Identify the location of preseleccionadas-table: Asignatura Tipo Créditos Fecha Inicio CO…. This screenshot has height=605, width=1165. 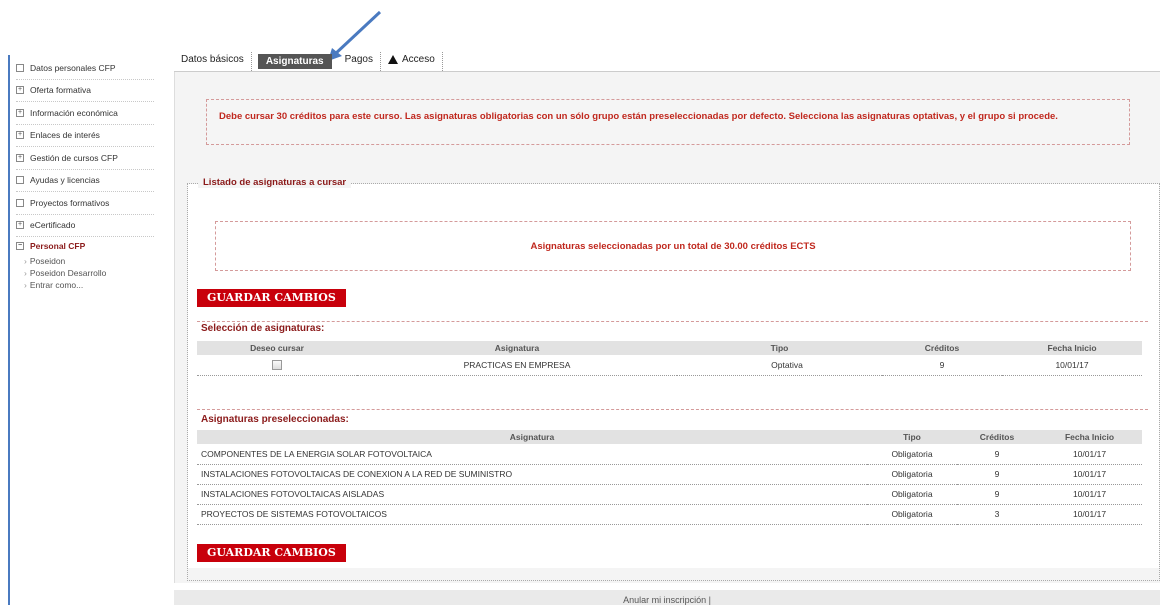
(669, 477).